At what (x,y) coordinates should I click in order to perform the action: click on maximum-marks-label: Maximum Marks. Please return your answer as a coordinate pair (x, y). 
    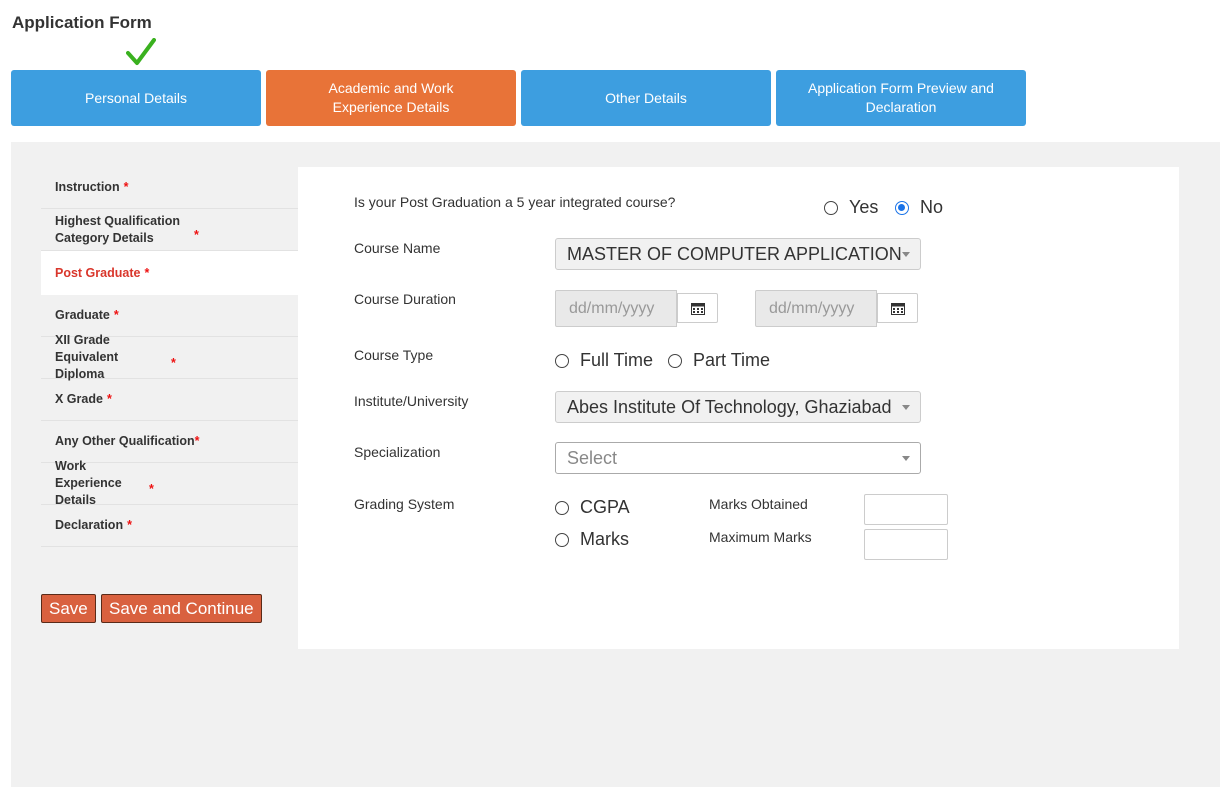
    Looking at the image, I should click on (760, 537).